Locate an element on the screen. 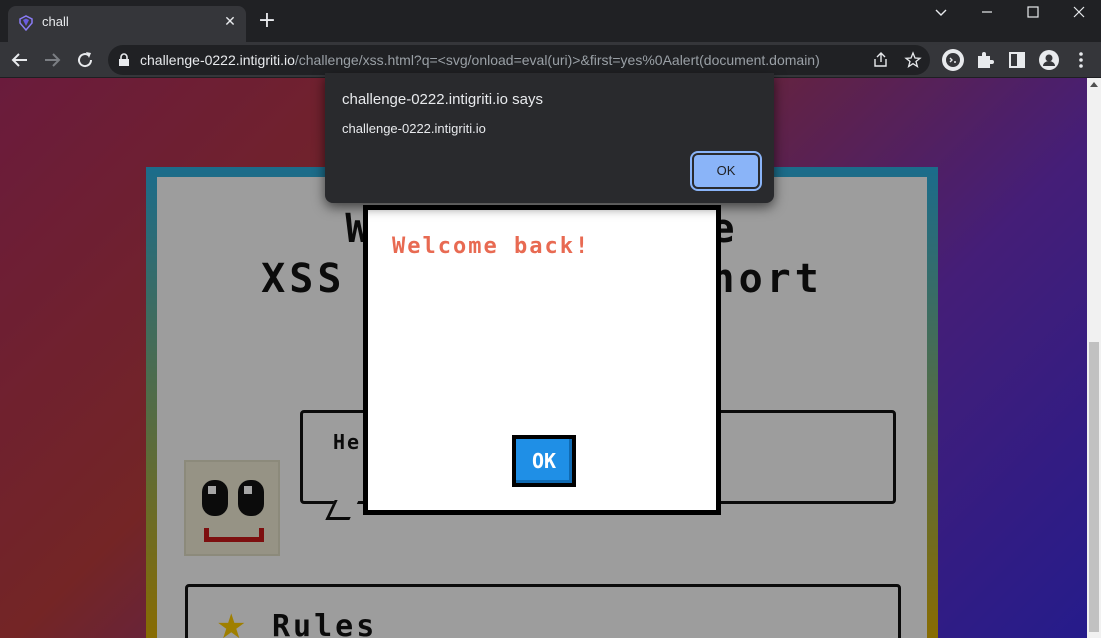 This screenshot has width=1101, height=638. forward-icon is located at coordinates (52, 60).